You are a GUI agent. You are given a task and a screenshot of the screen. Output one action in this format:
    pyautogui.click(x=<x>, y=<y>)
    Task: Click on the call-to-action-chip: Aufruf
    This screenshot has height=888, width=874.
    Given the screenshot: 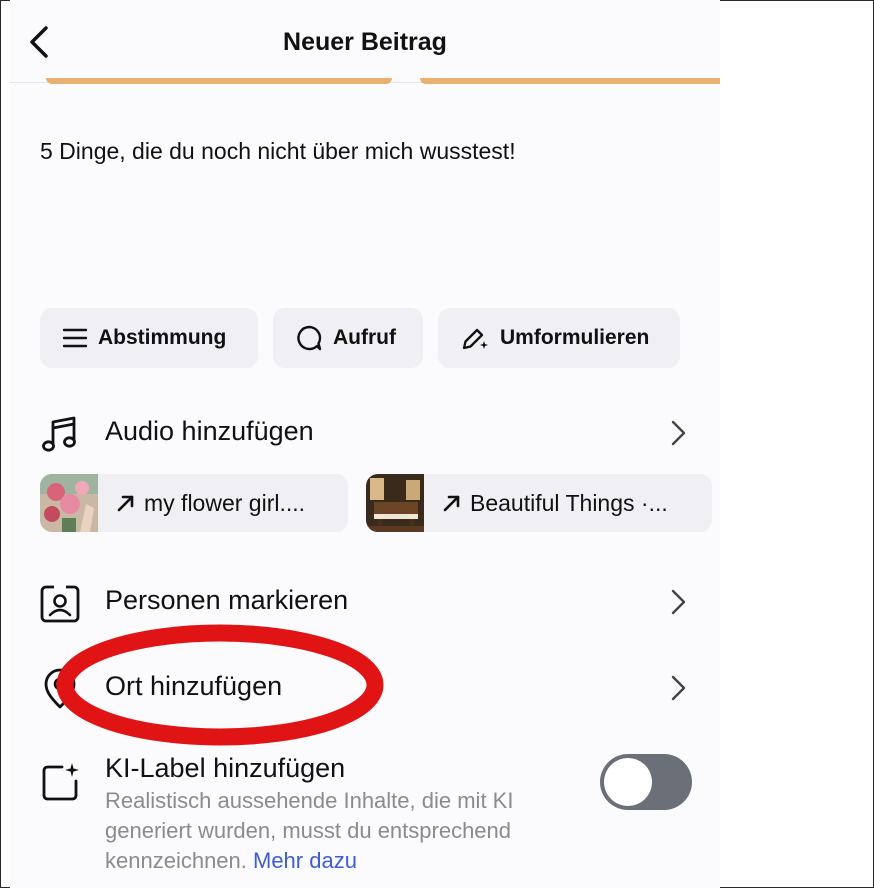 What is the action you would take?
    pyautogui.click(x=348, y=338)
    